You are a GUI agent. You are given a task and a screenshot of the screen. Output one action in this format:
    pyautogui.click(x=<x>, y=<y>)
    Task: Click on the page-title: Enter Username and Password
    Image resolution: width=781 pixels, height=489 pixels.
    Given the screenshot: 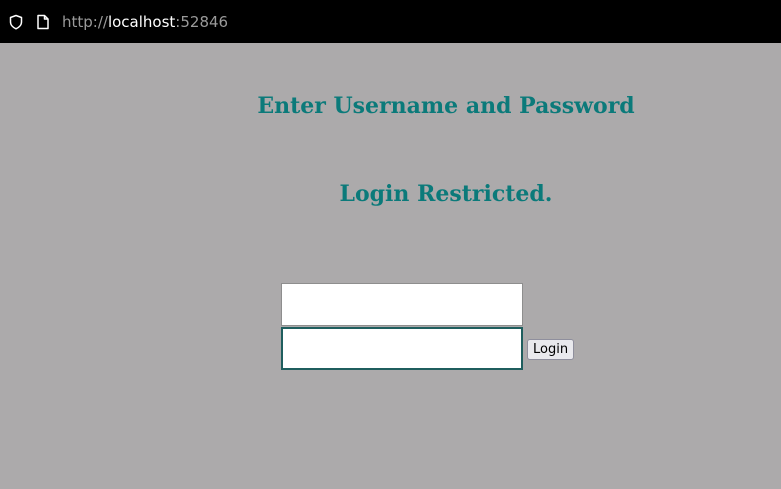 What is the action you would take?
    pyautogui.click(x=446, y=106)
    